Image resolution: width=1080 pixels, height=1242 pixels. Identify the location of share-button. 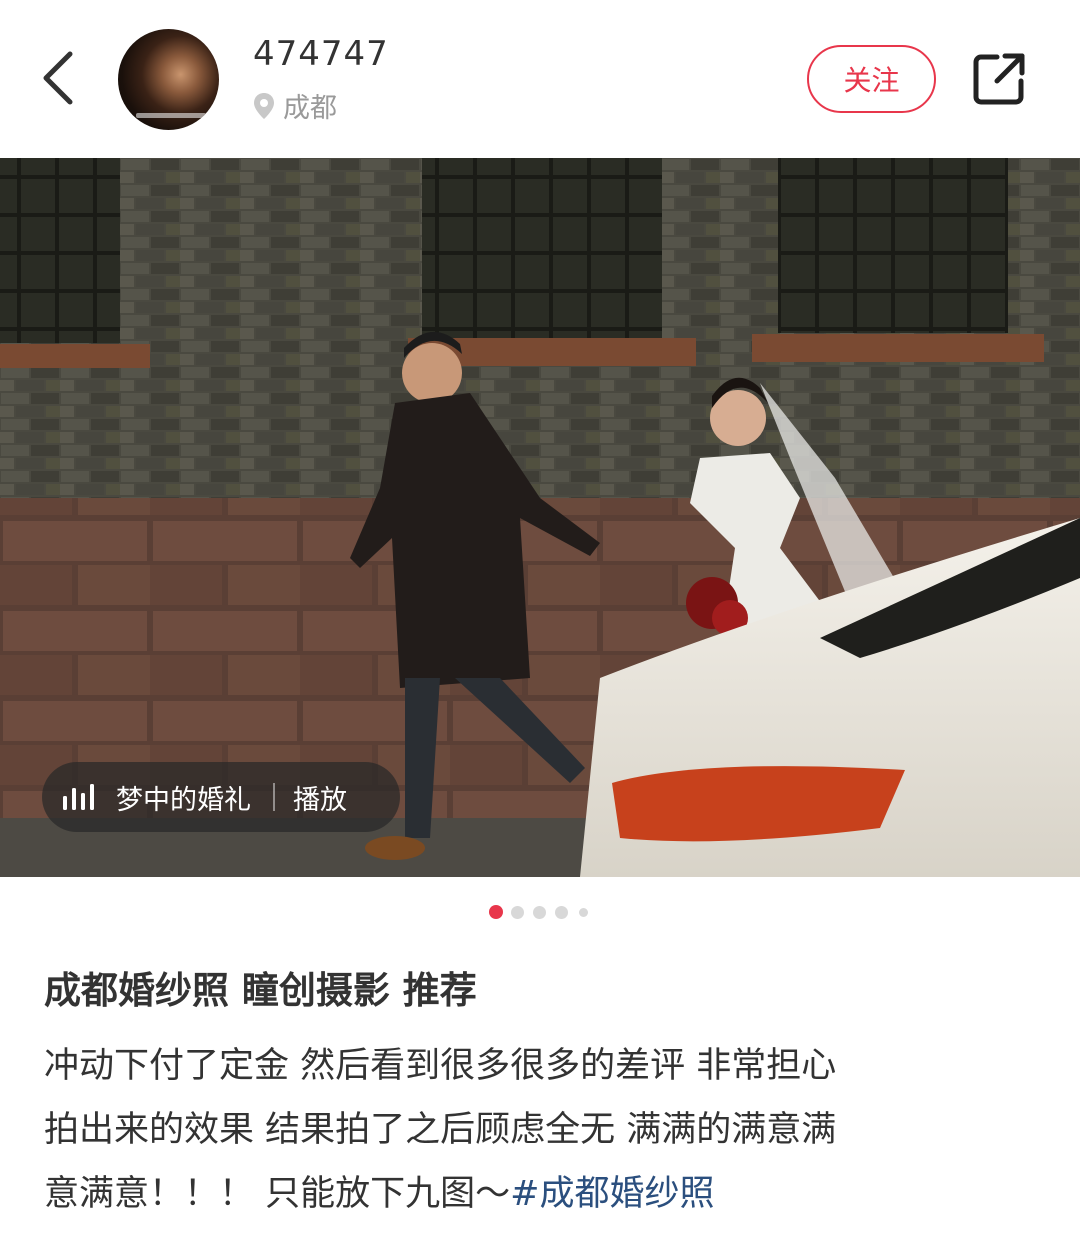
(999, 79).